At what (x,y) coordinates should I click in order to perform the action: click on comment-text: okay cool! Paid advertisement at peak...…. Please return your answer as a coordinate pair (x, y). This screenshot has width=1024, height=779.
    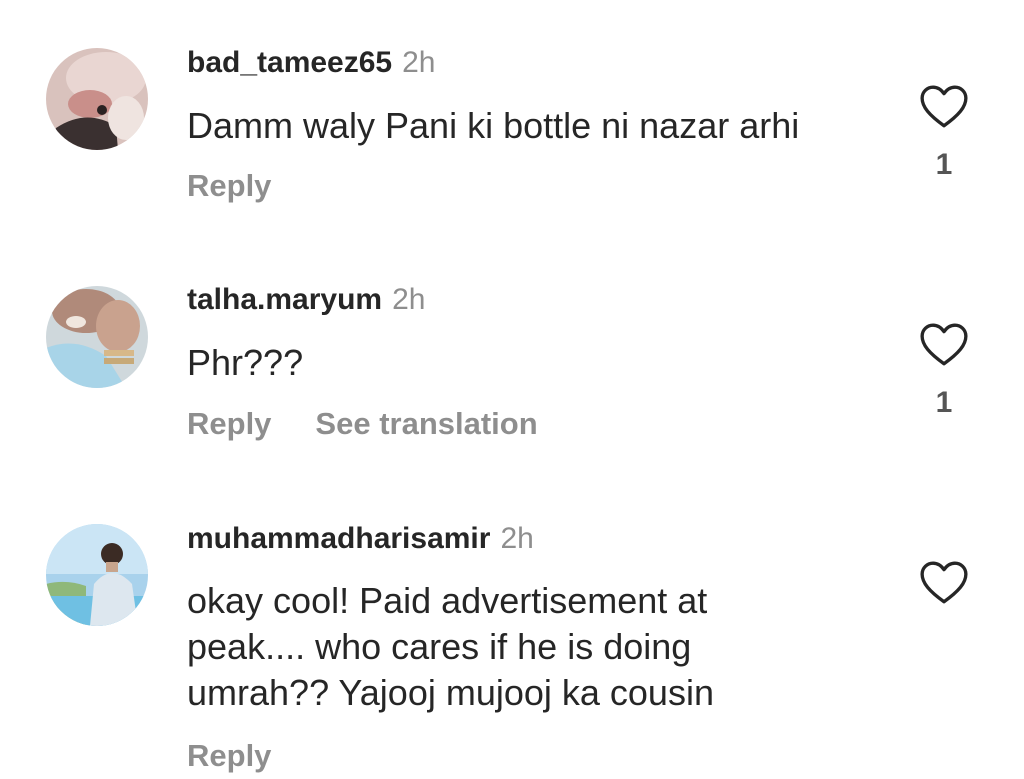
    Looking at the image, I should click on (450, 646).